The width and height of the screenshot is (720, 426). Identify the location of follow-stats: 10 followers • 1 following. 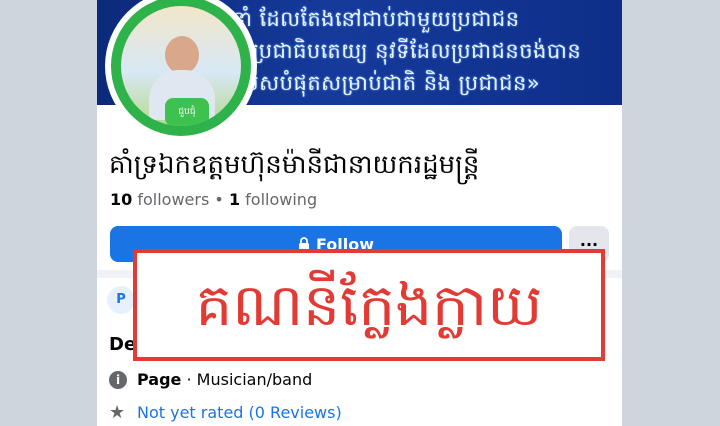
(213, 199).